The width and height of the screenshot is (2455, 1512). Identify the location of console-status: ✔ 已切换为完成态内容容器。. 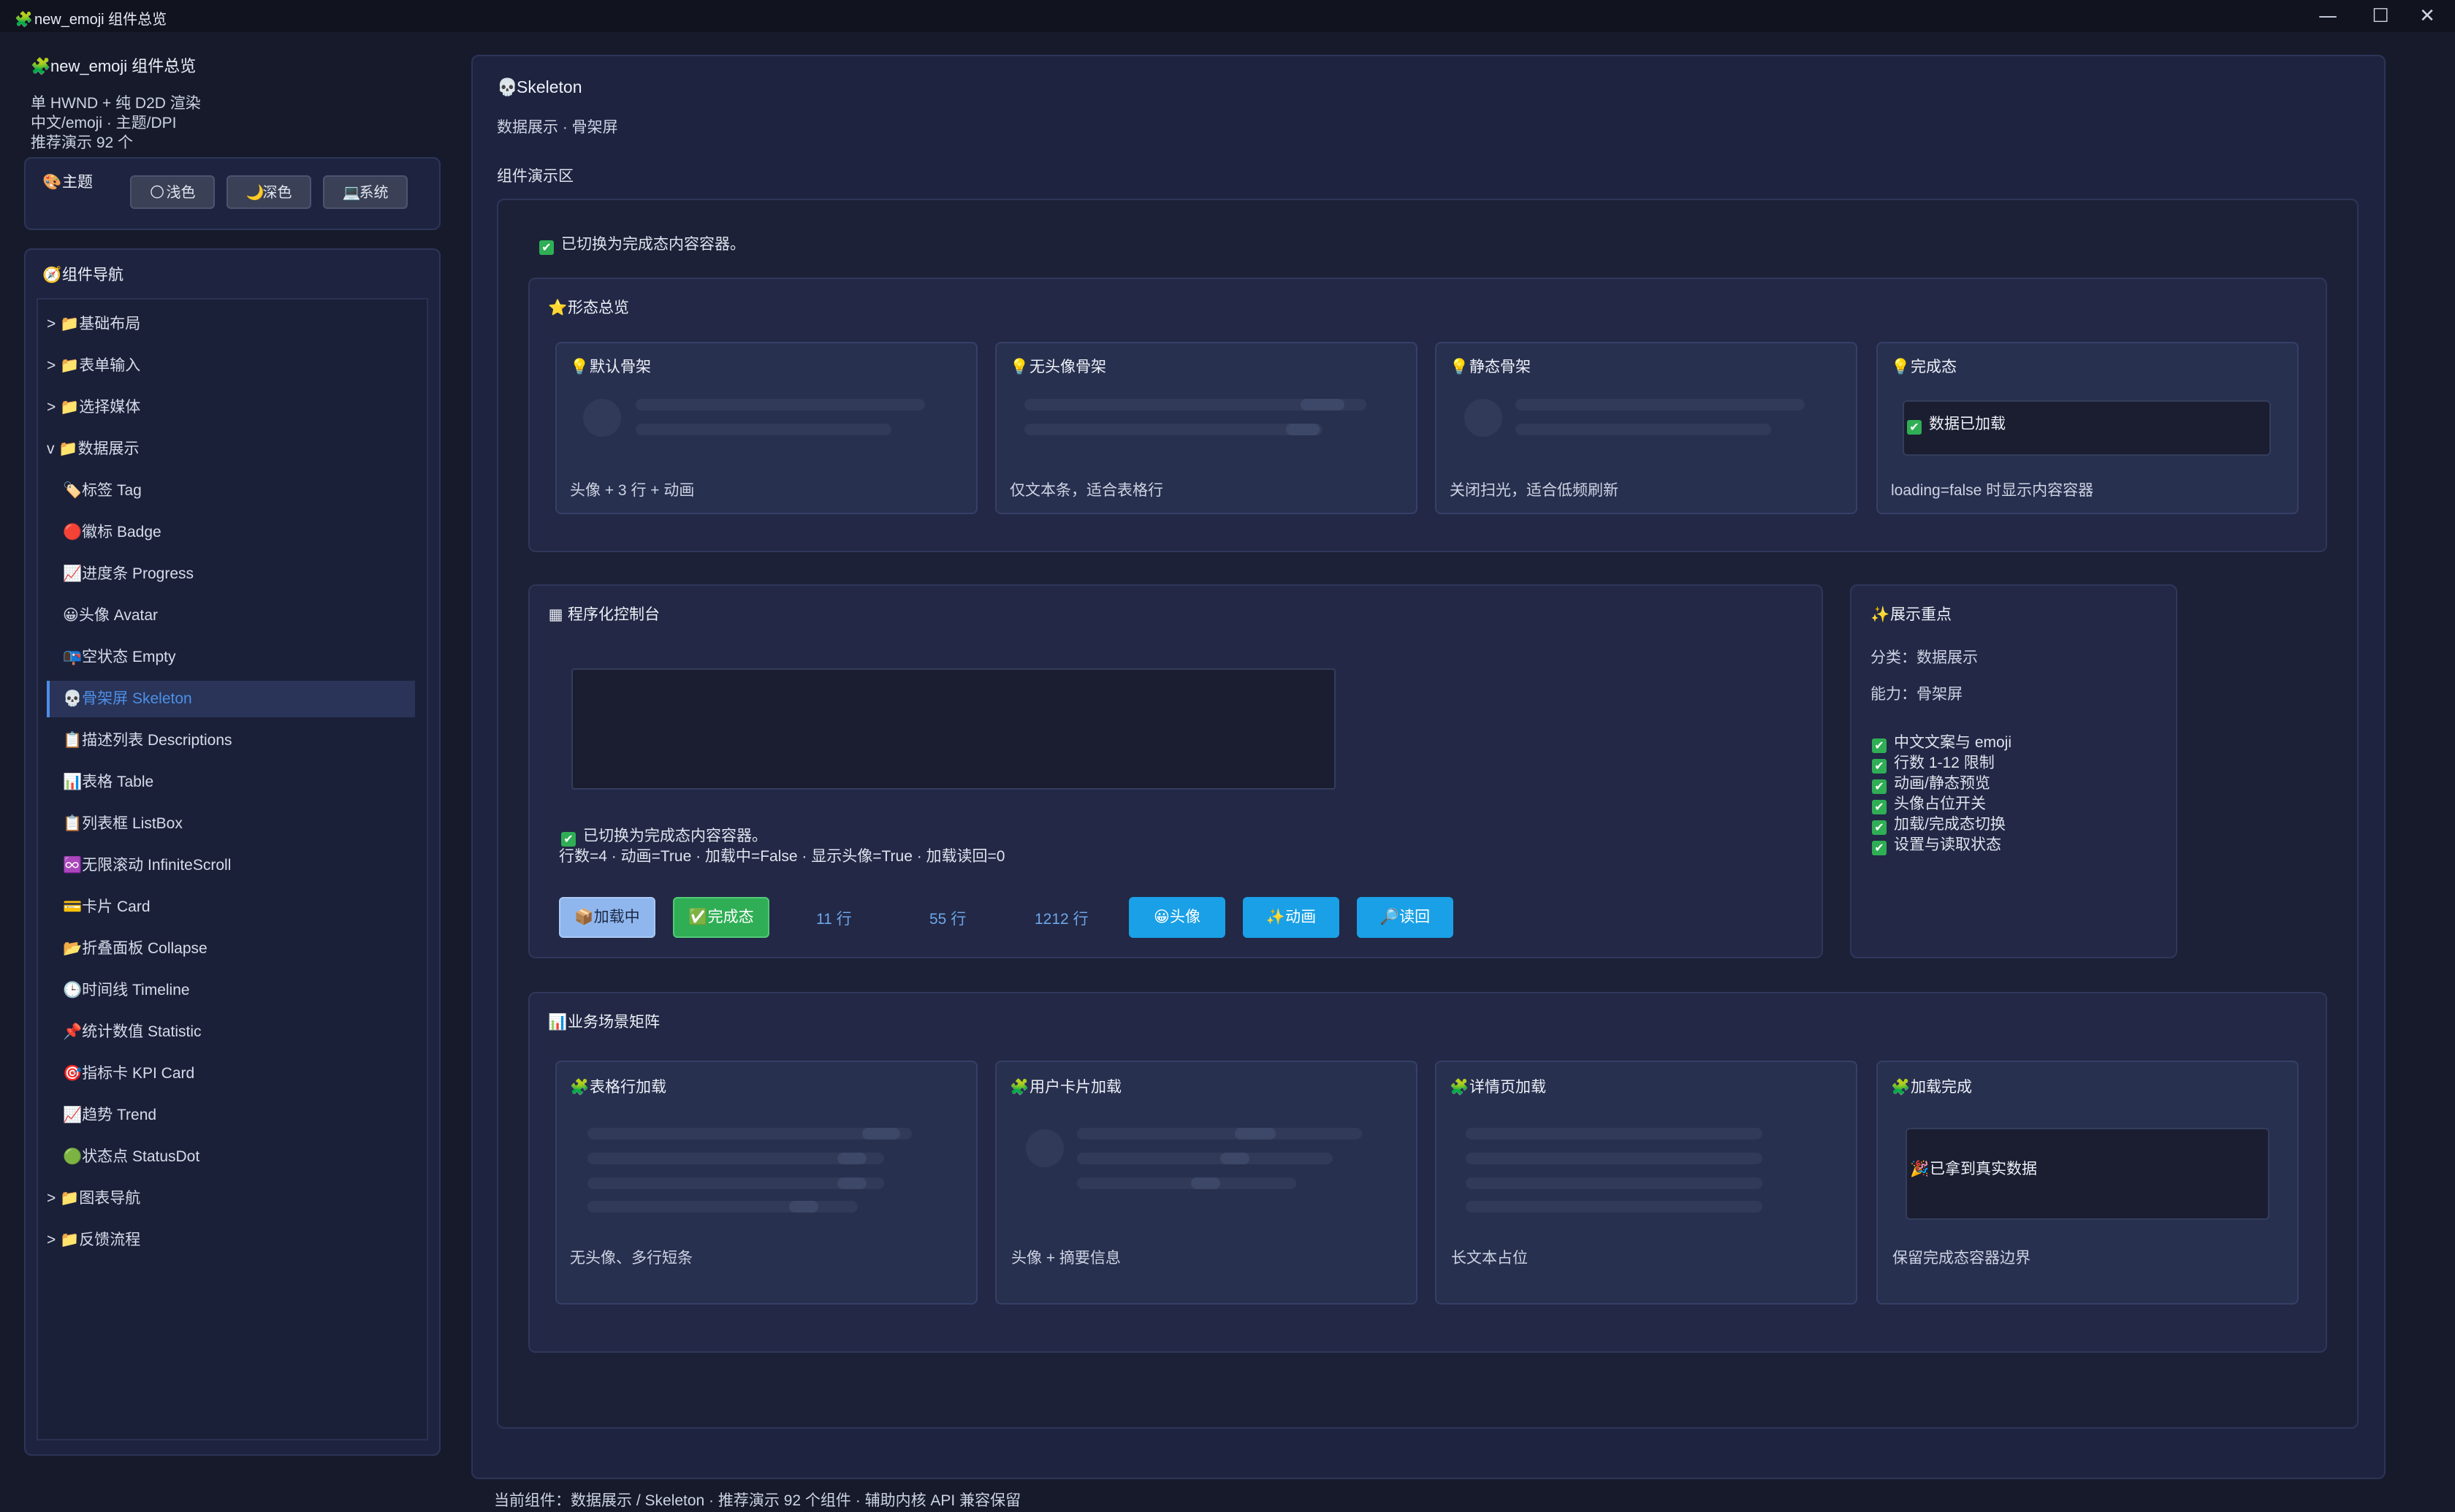
(664, 835).